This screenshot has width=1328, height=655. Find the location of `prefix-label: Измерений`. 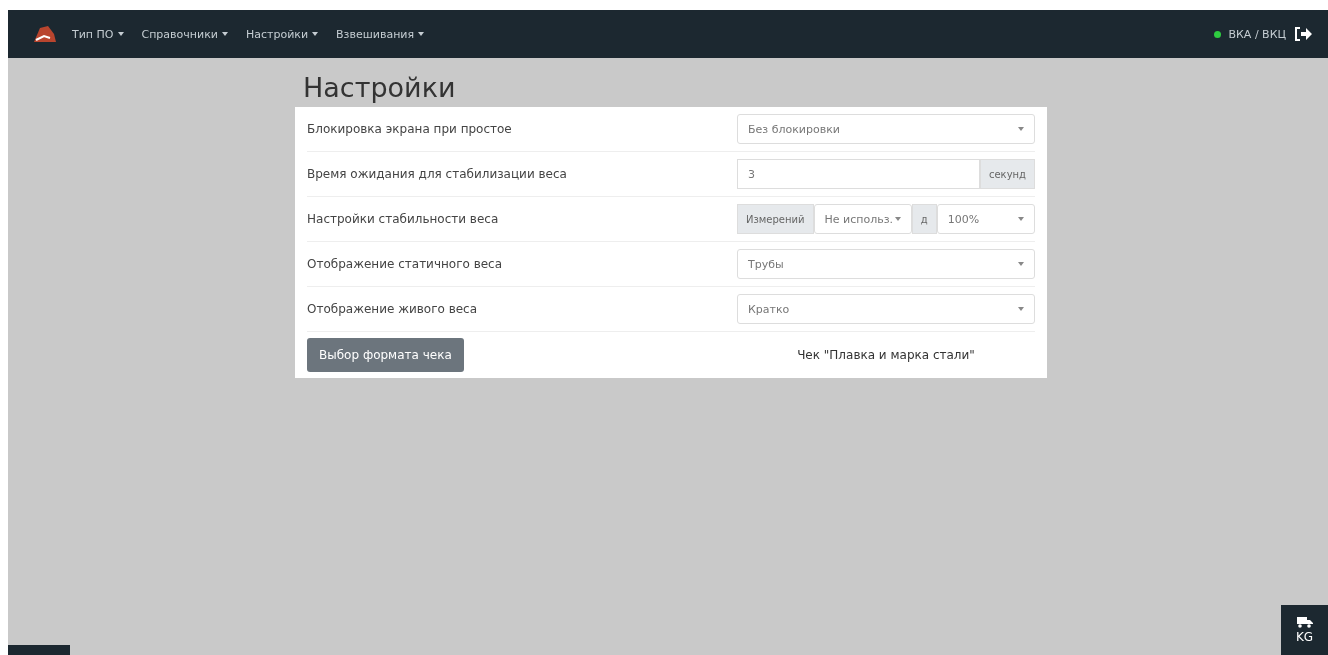

prefix-label: Измерений is located at coordinates (775, 219).